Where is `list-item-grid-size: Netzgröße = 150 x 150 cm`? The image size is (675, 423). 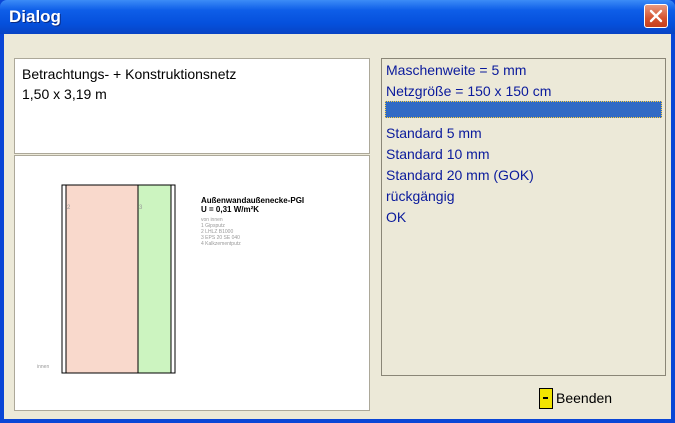 list-item-grid-size: Netzgröße = 150 x 150 cm is located at coordinates (468, 91).